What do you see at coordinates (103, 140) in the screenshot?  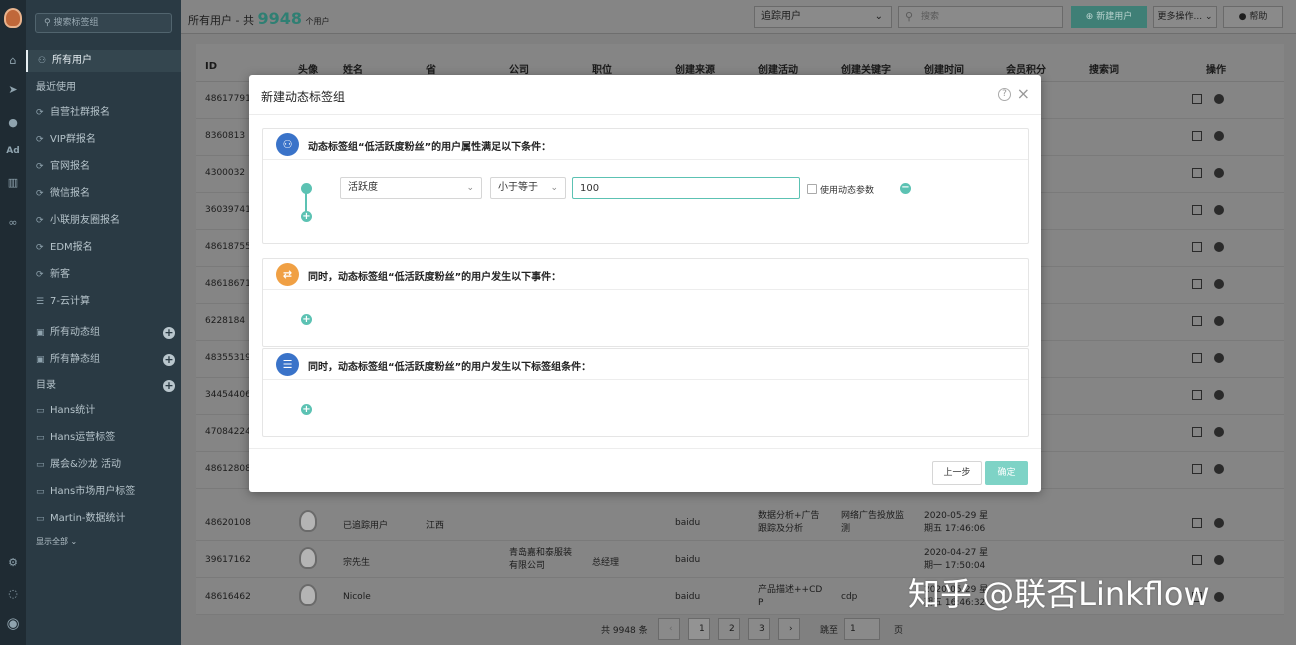 I see `sidebar-item-recent: ⟳ VIP群报名` at bounding box center [103, 140].